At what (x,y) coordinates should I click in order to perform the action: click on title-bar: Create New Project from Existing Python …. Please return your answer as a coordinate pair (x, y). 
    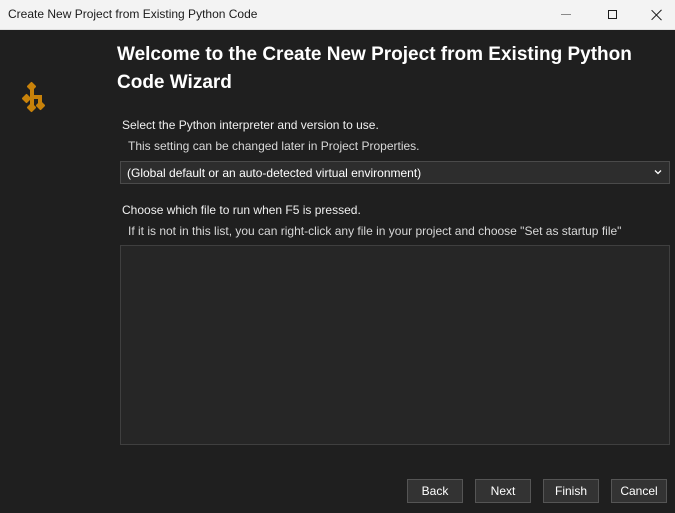
    Looking at the image, I should click on (337, 15).